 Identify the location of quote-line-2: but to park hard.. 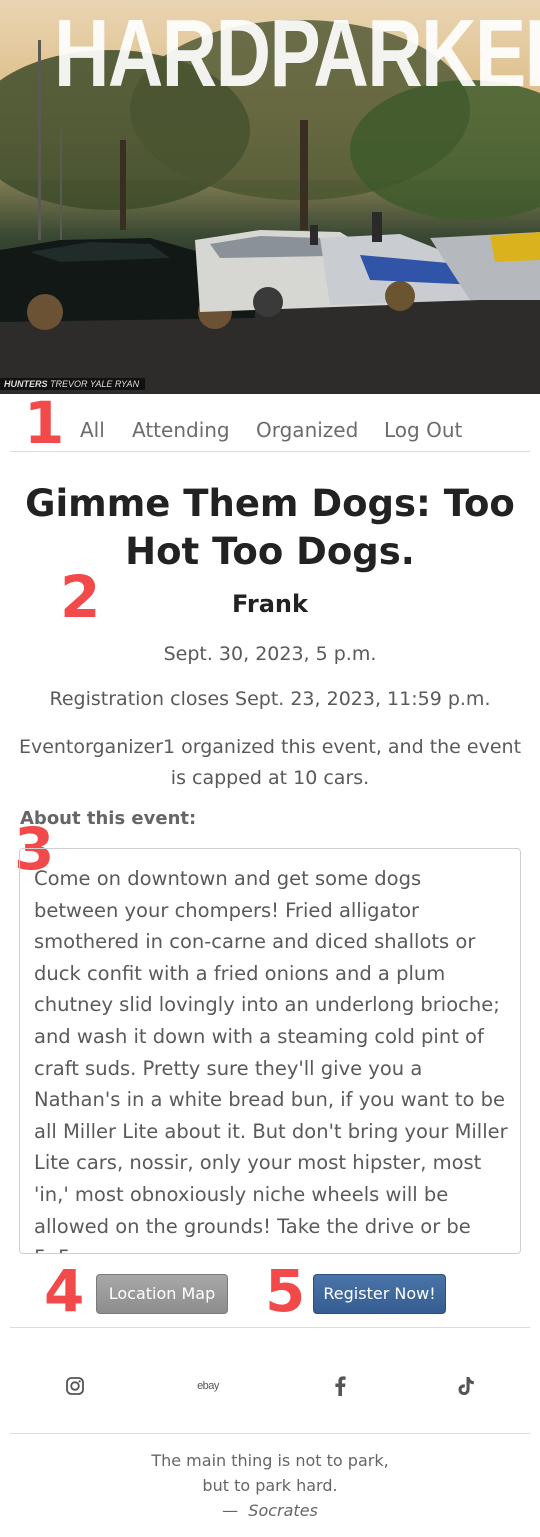
(270, 1485).